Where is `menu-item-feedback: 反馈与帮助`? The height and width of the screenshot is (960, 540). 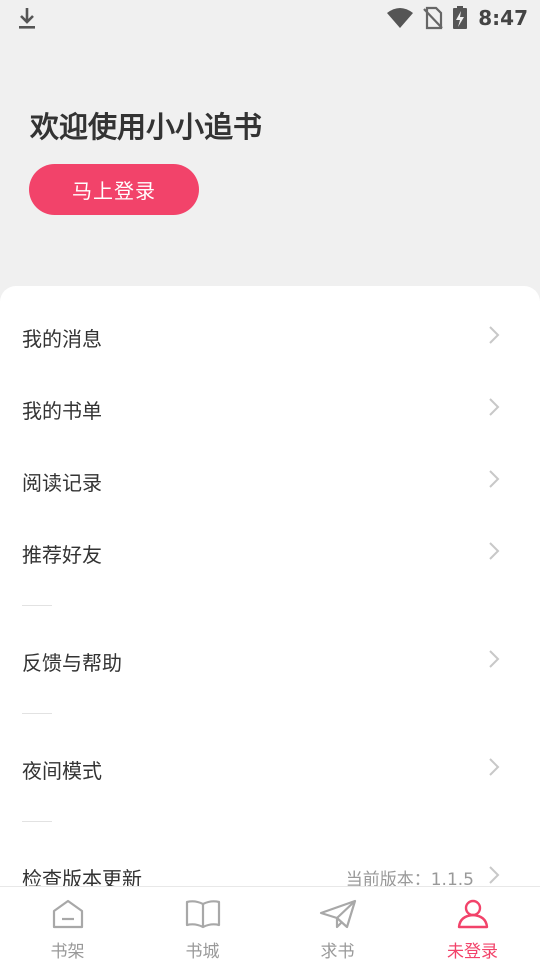 menu-item-feedback: 反馈与帮助 is located at coordinates (270, 661).